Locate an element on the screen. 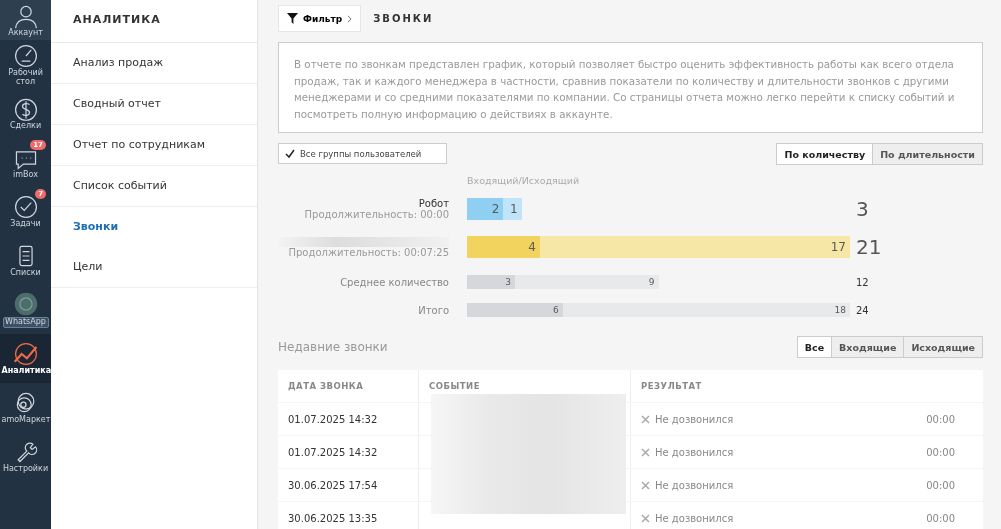 This screenshot has width=1001, height=529. checkmark-icon is located at coordinates (290, 153).